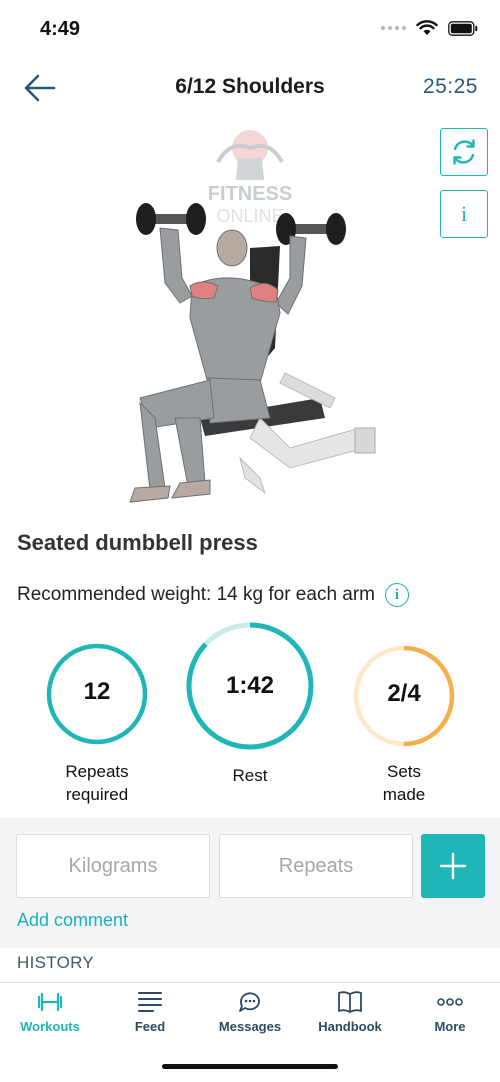  I want to click on repeats-stat: 12 Repeats required, so click(97, 724).